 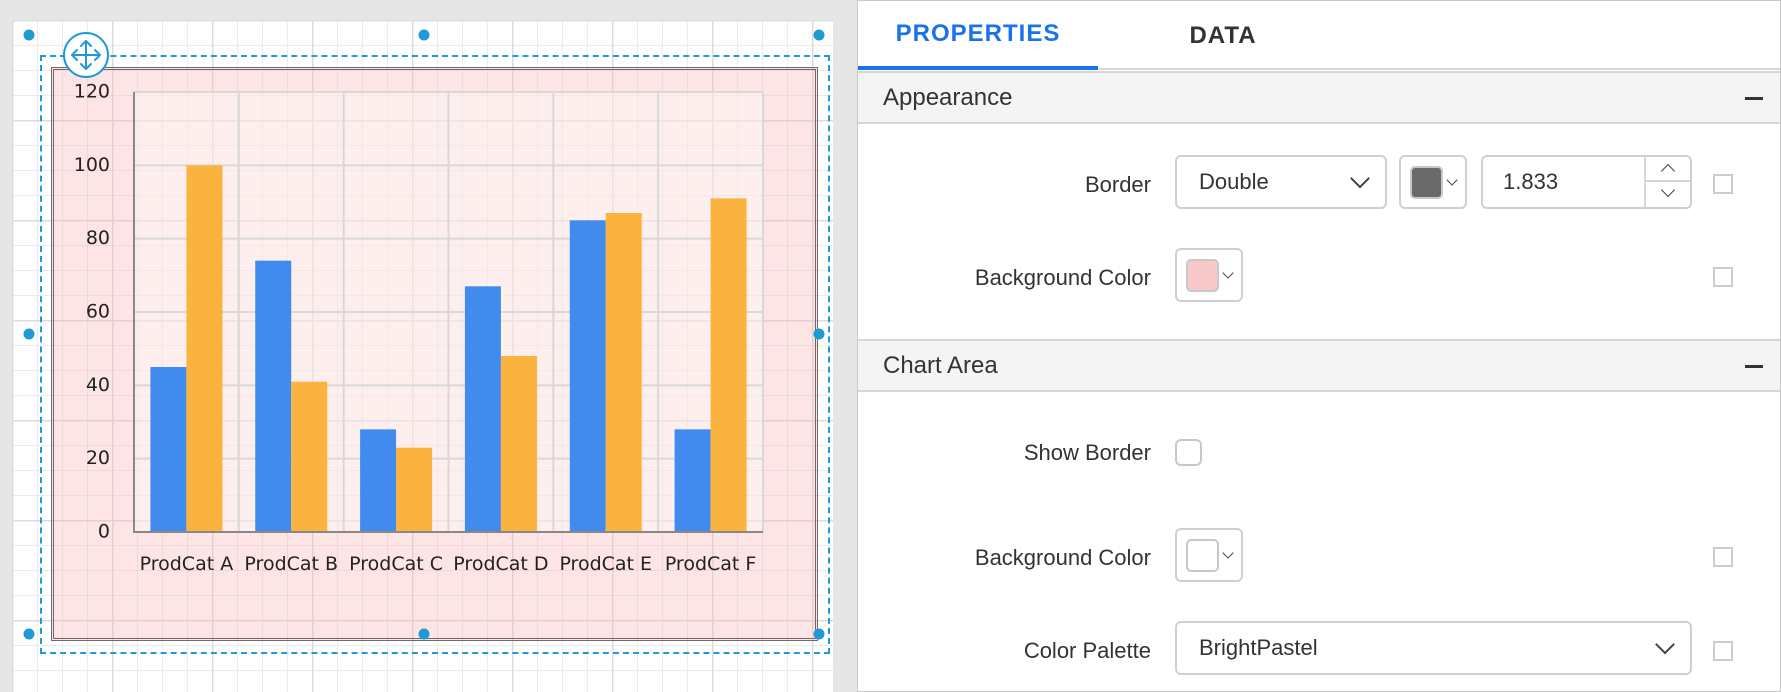 What do you see at coordinates (728, 365) in the screenshot?
I see `bar-2-prodcat-f` at bounding box center [728, 365].